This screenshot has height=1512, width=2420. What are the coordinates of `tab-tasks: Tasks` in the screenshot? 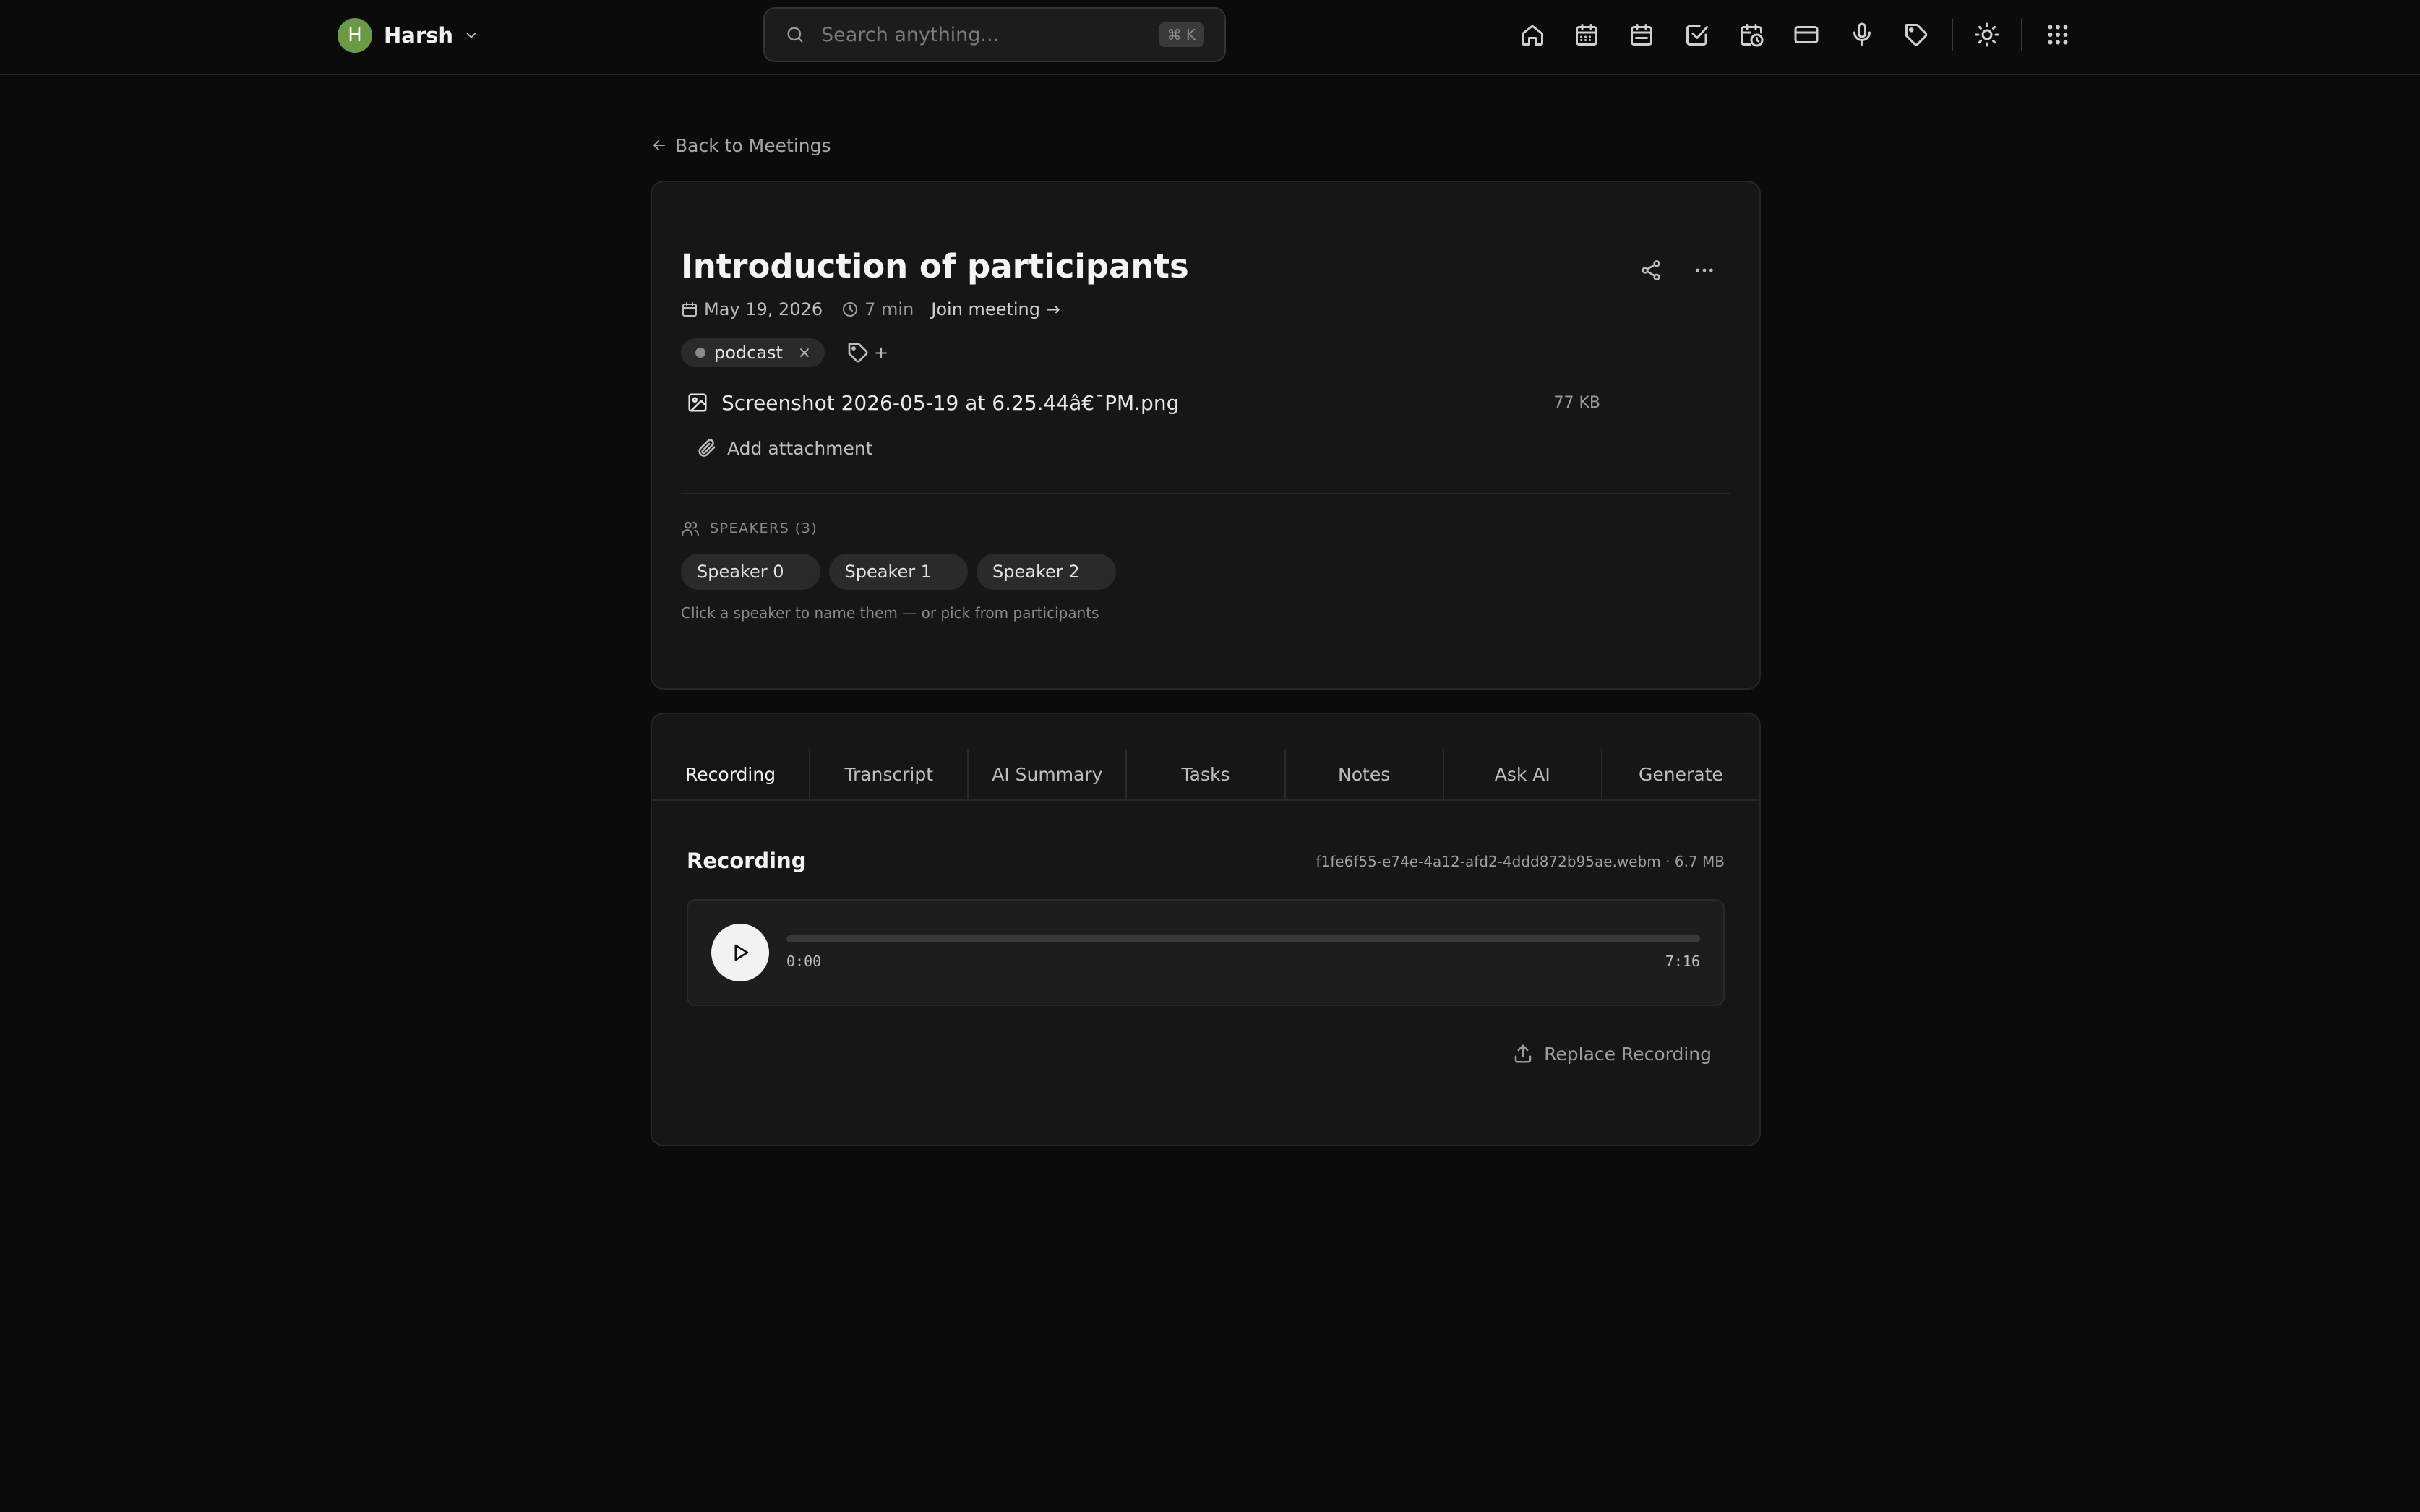 It's located at (1206, 774).